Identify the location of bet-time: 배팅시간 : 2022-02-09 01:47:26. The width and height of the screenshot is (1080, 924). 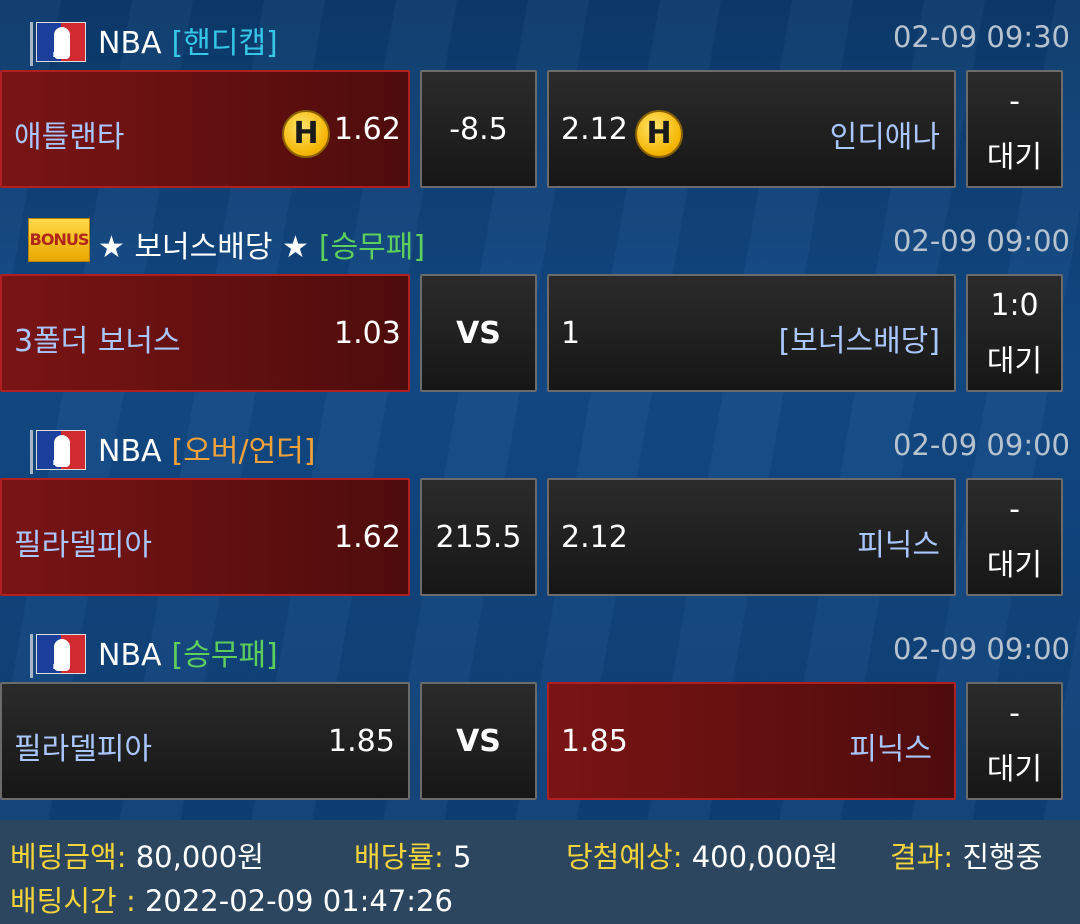
(231, 899).